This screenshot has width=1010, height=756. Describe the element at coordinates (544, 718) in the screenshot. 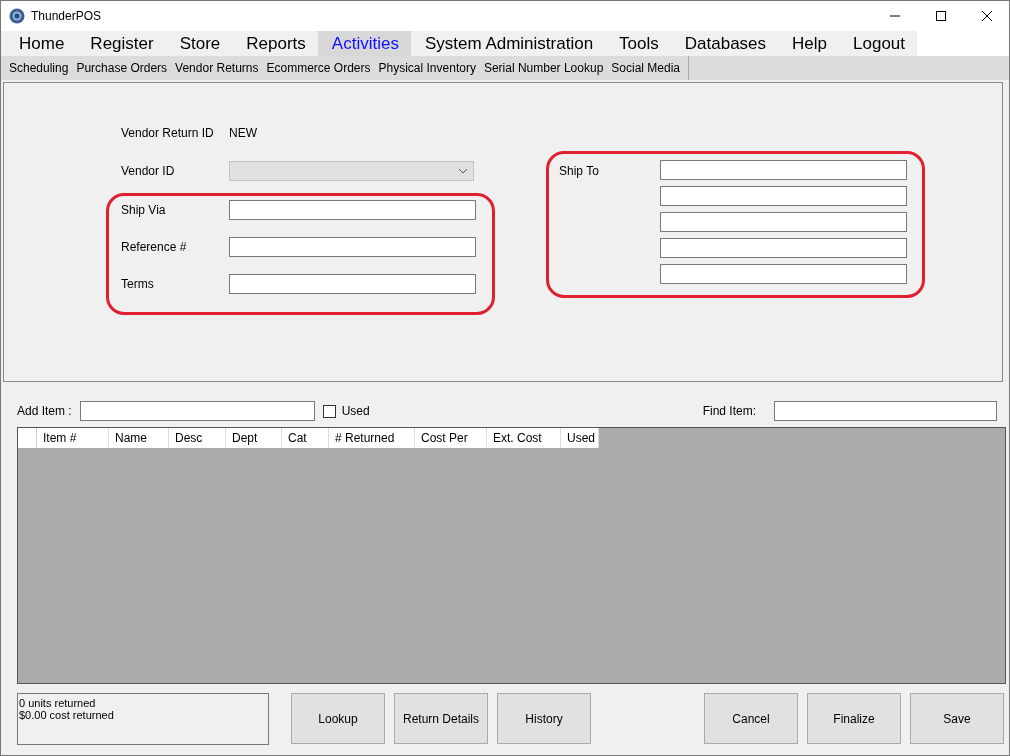

I see `action-button: History` at that location.